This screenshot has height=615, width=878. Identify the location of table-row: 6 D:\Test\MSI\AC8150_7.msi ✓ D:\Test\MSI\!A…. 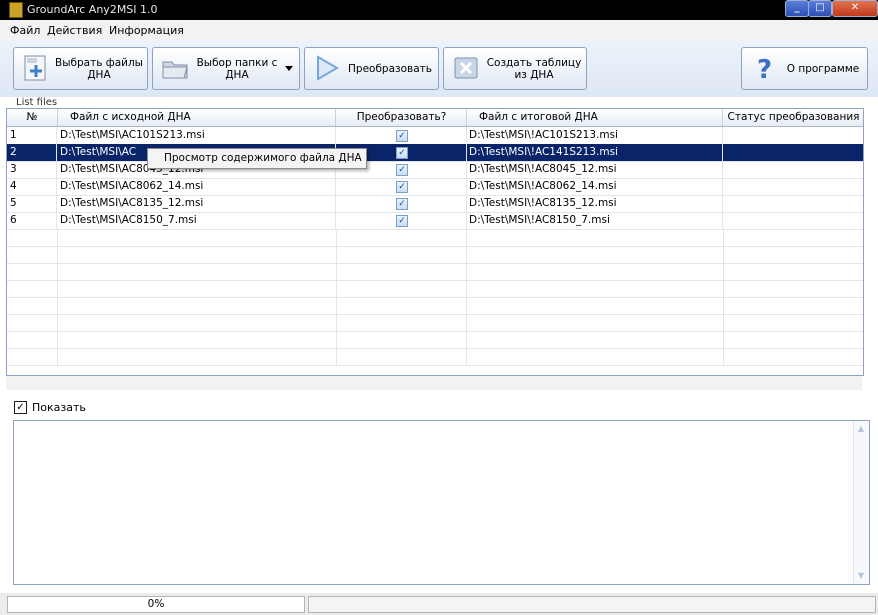
(435, 221).